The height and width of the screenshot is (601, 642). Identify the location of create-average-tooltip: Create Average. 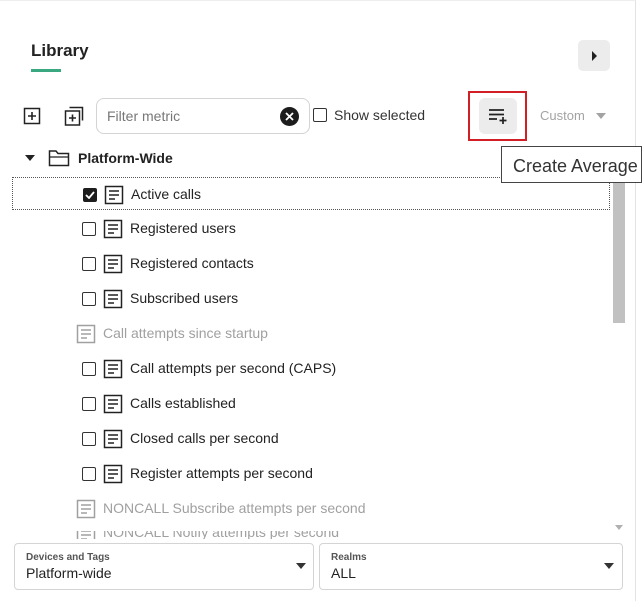
(571, 164).